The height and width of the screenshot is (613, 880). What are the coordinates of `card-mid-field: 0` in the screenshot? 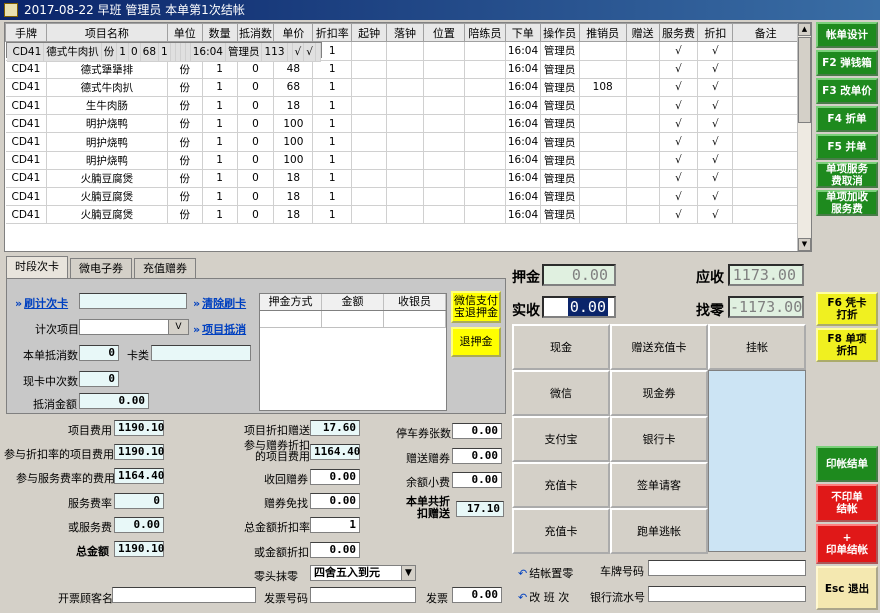 It's located at (99, 379).